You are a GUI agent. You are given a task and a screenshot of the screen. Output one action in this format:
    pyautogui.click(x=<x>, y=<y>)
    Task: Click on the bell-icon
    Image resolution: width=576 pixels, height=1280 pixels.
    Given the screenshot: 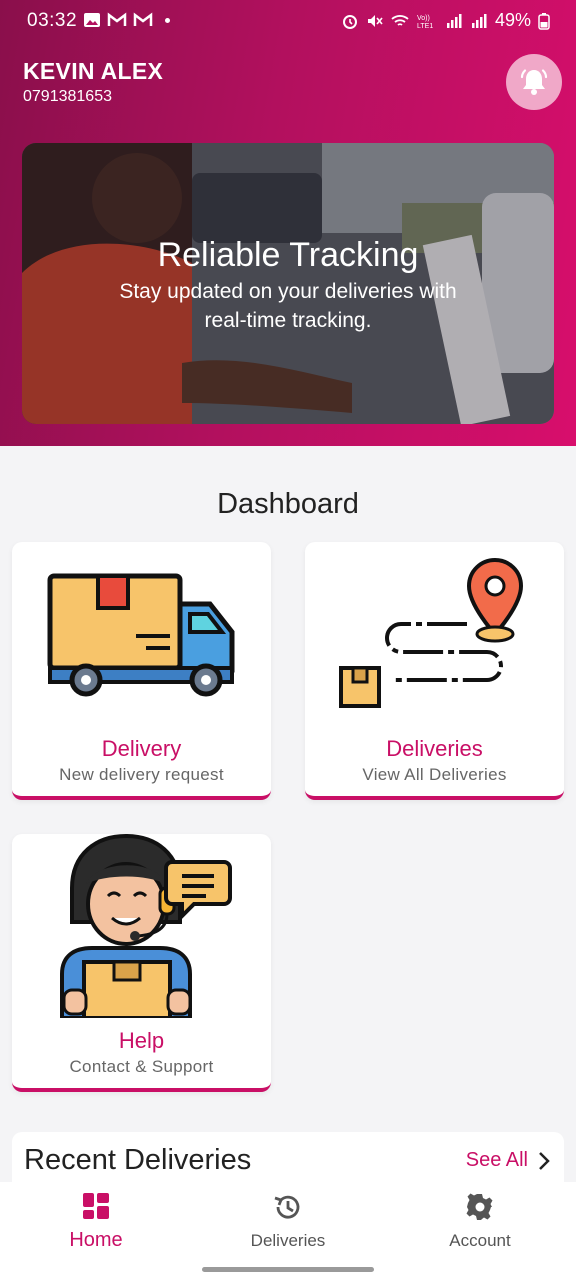 What is the action you would take?
    pyautogui.click(x=534, y=82)
    